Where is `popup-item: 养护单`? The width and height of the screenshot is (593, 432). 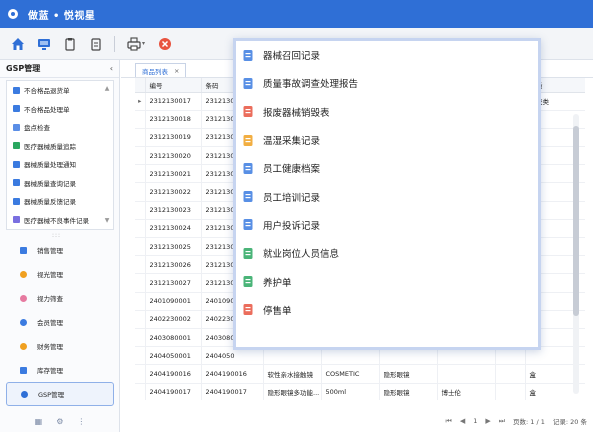
popup-item: 养护单 is located at coordinates (387, 281).